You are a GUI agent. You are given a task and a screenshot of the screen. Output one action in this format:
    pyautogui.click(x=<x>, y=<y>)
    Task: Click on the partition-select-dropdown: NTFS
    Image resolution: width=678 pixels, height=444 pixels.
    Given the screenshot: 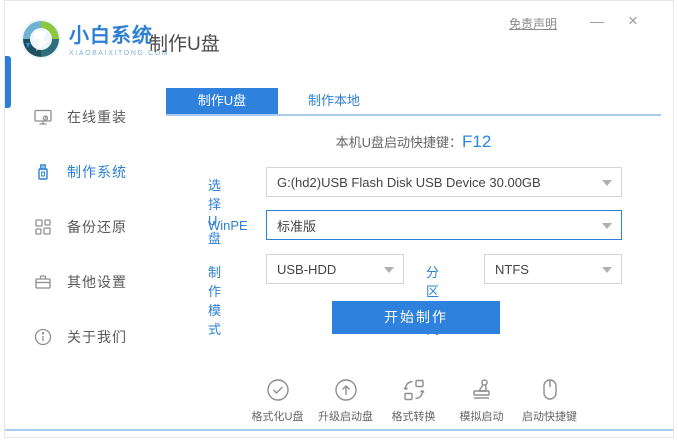 What is the action you would take?
    pyautogui.click(x=553, y=269)
    